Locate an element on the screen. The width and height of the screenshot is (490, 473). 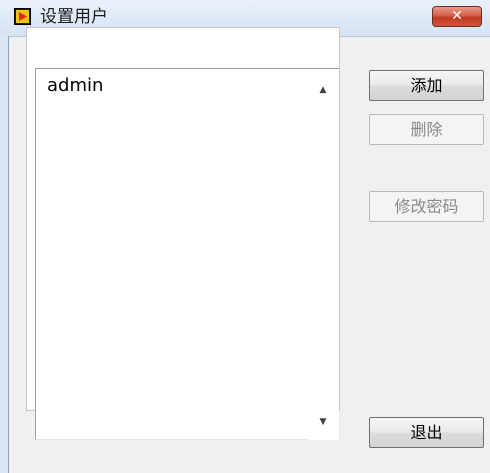
close-button: ✕ is located at coordinates (457, 16).